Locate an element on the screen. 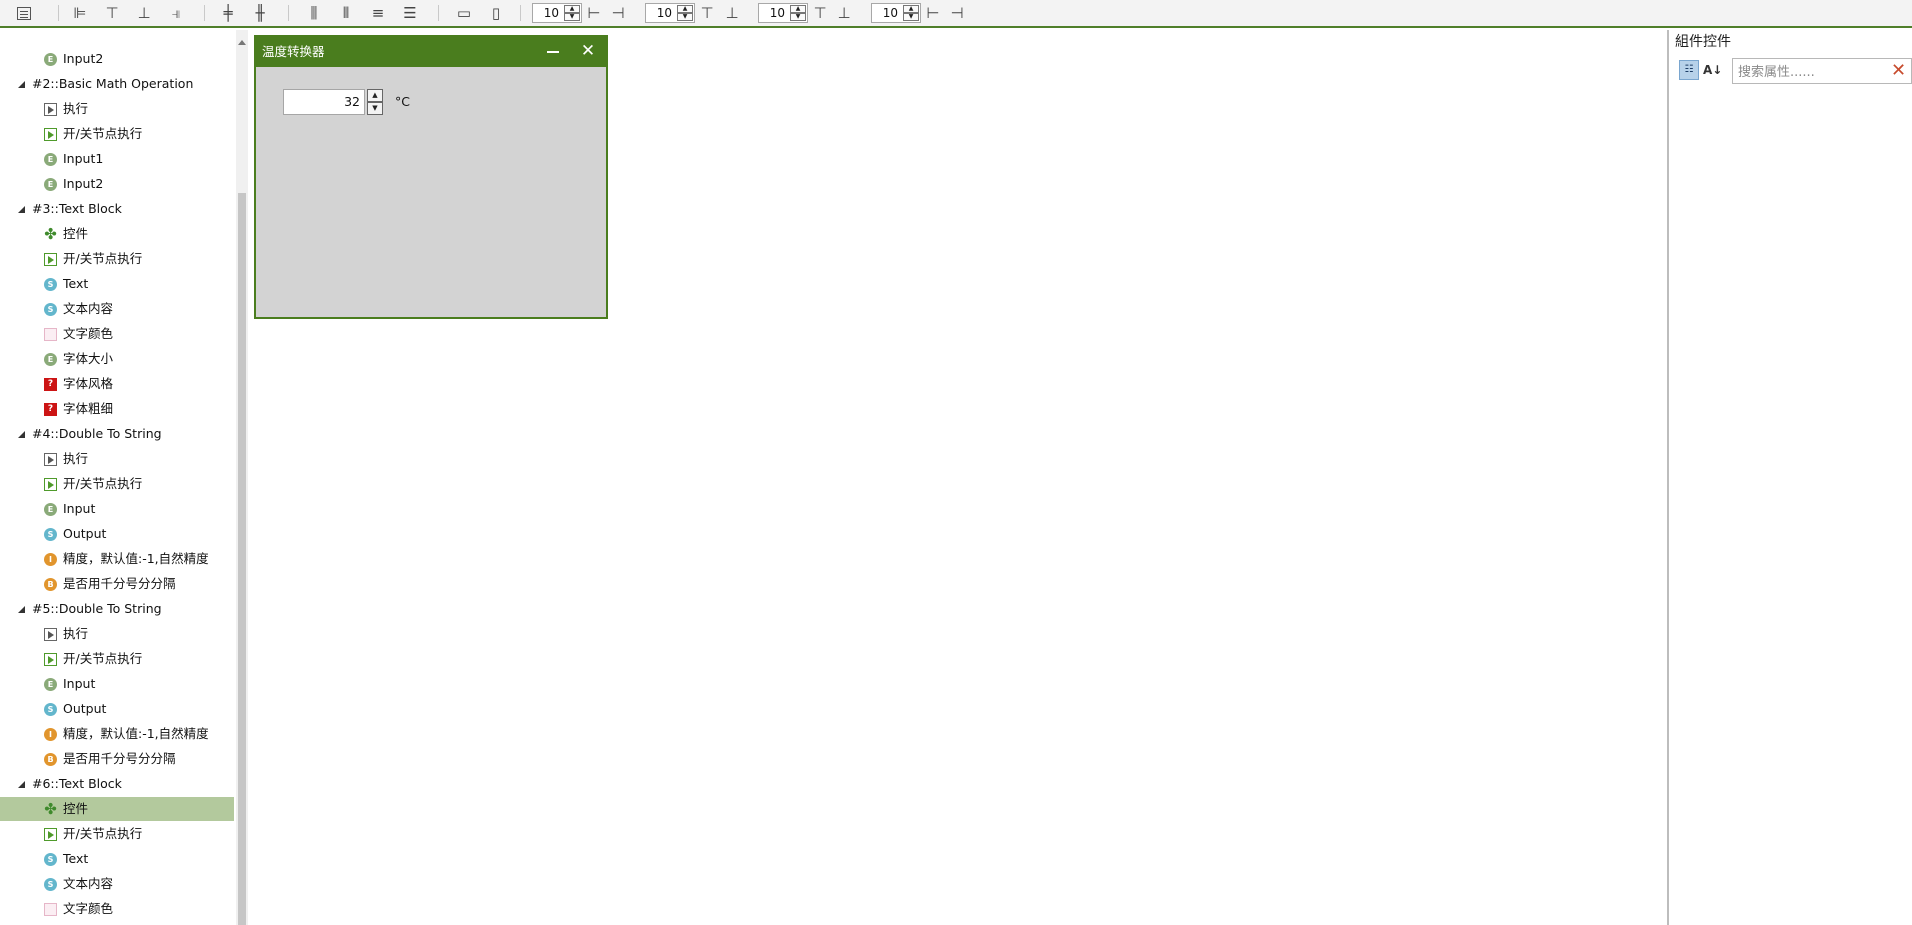 Image resolution: width=1912 pixels, height=925 pixels. same-width-icon: ▯ is located at coordinates (496, 13).